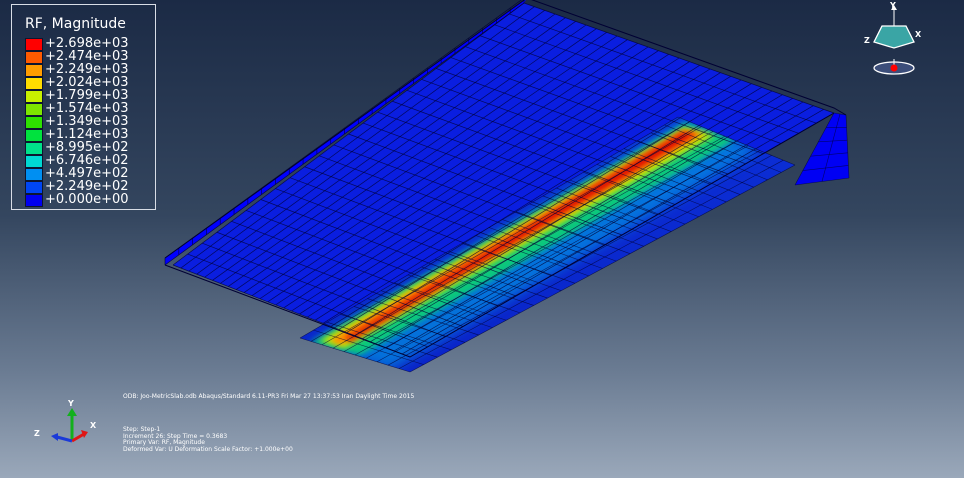  I want to click on triad-x-label: X, so click(93, 425).